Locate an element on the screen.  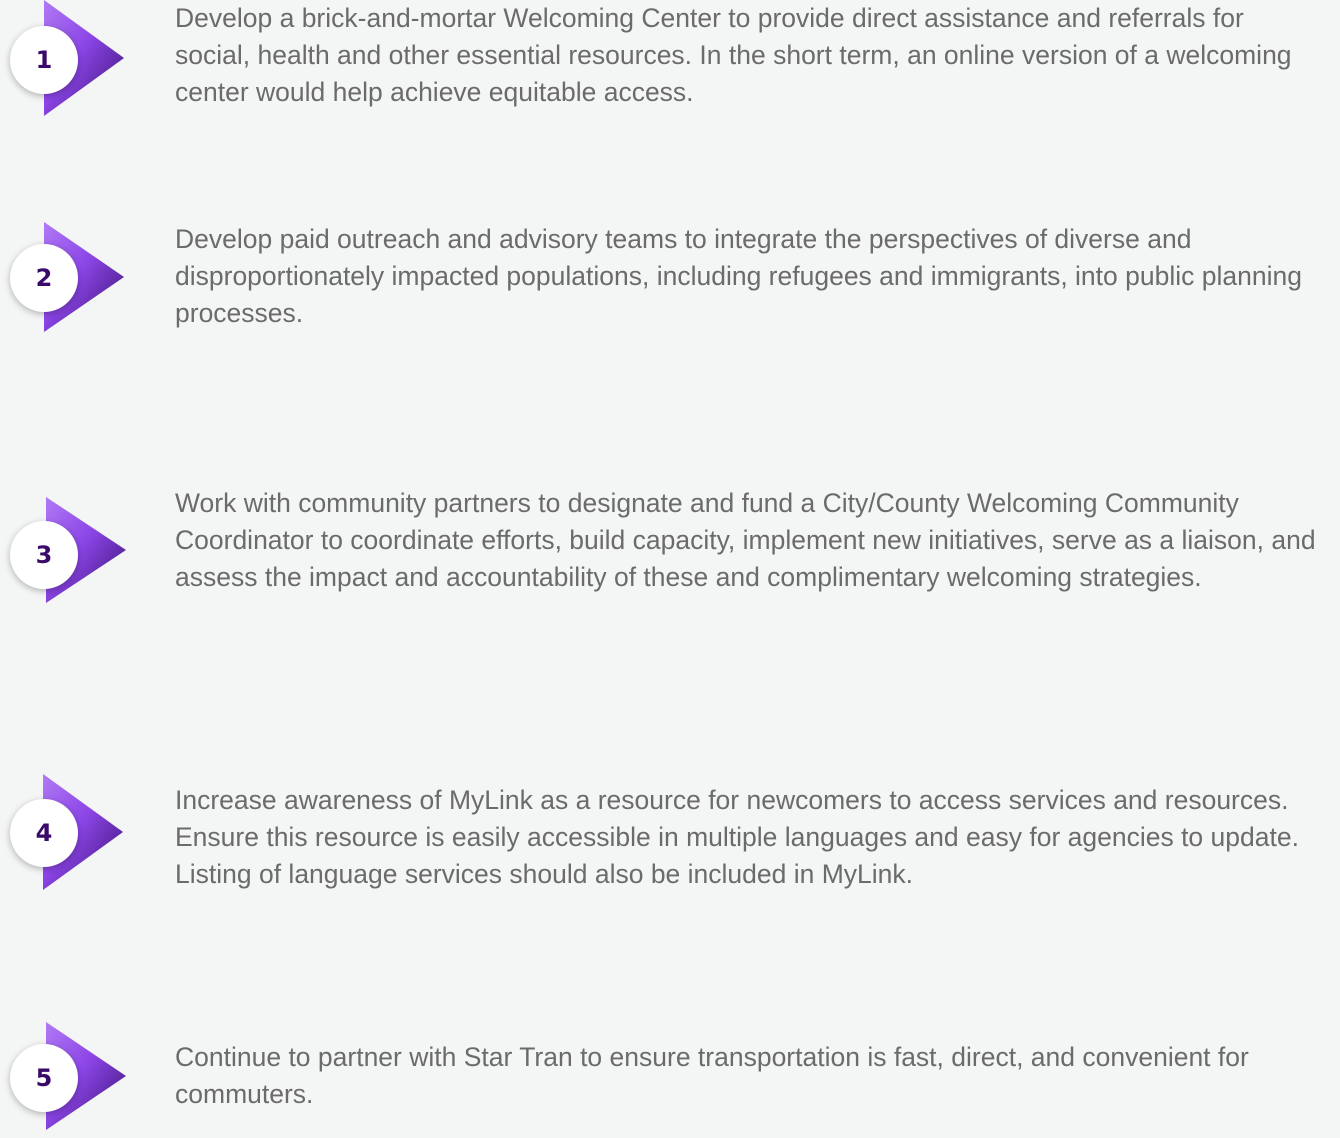
step-number: 5 is located at coordinates (44, 1078).